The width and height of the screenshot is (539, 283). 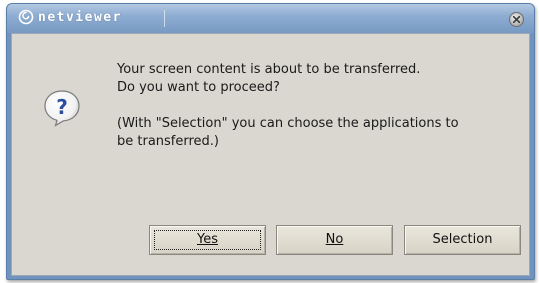 What do you see at coordinates (26, 17) in the screenshot?
I see `netviewer-logo-icon` at bounding box center [26, 17].